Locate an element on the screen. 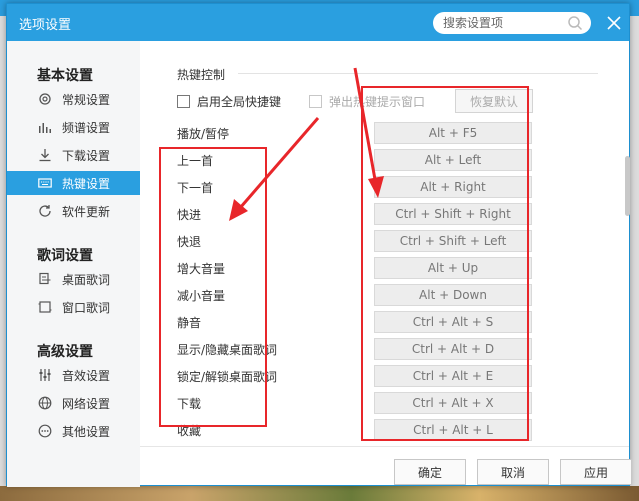 The image size is (639, 501). sidebar-item-label: 窗口歌词 is located at coordinates (86, 307).